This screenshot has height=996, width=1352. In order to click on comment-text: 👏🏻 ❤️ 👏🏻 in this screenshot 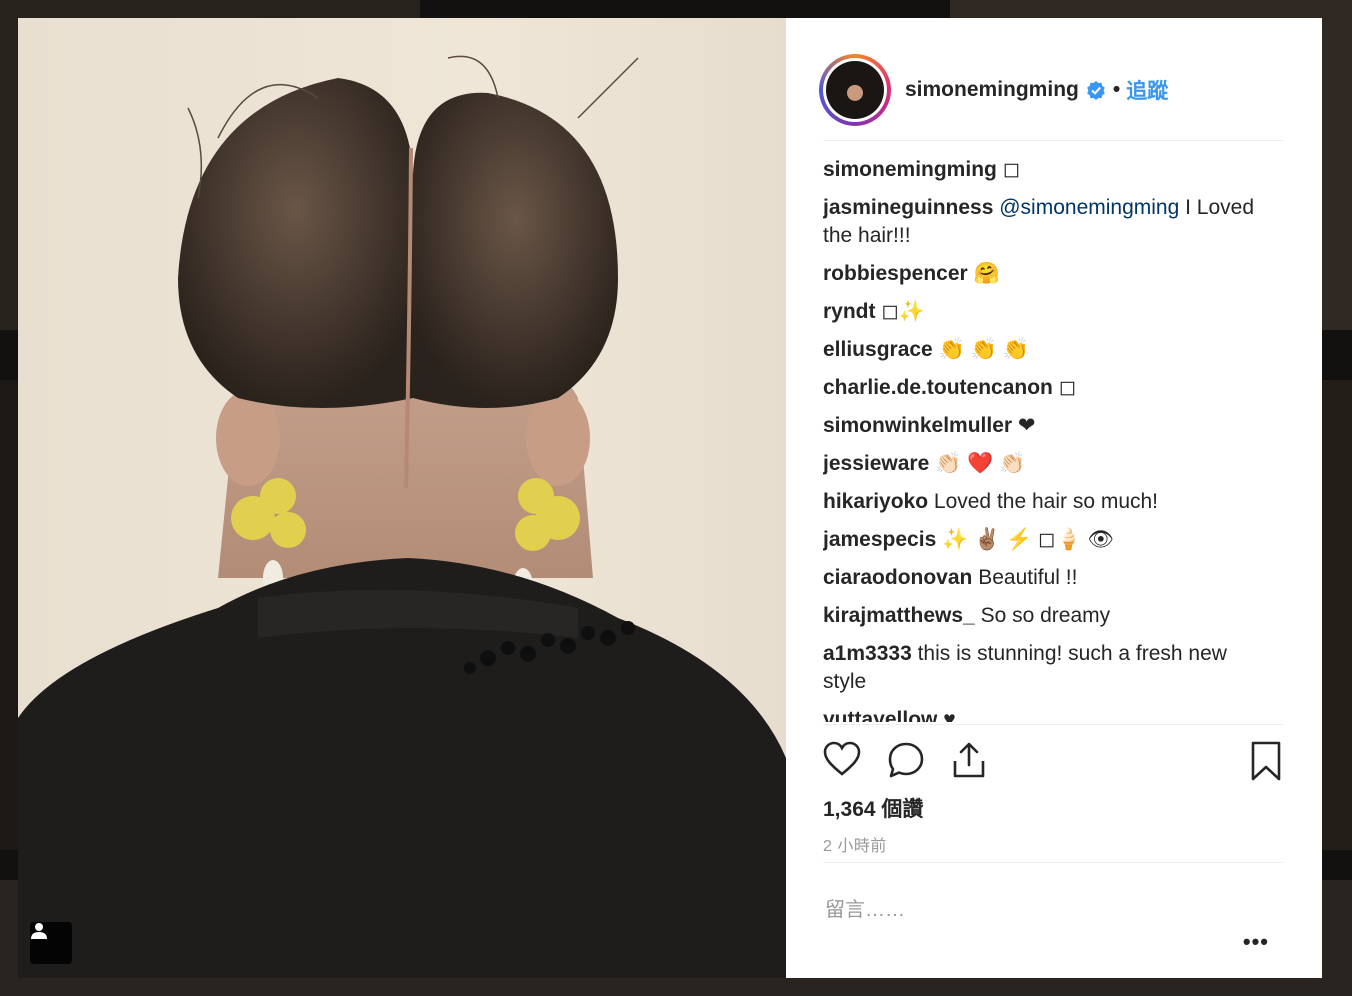, I will do `click(980, 463)`.